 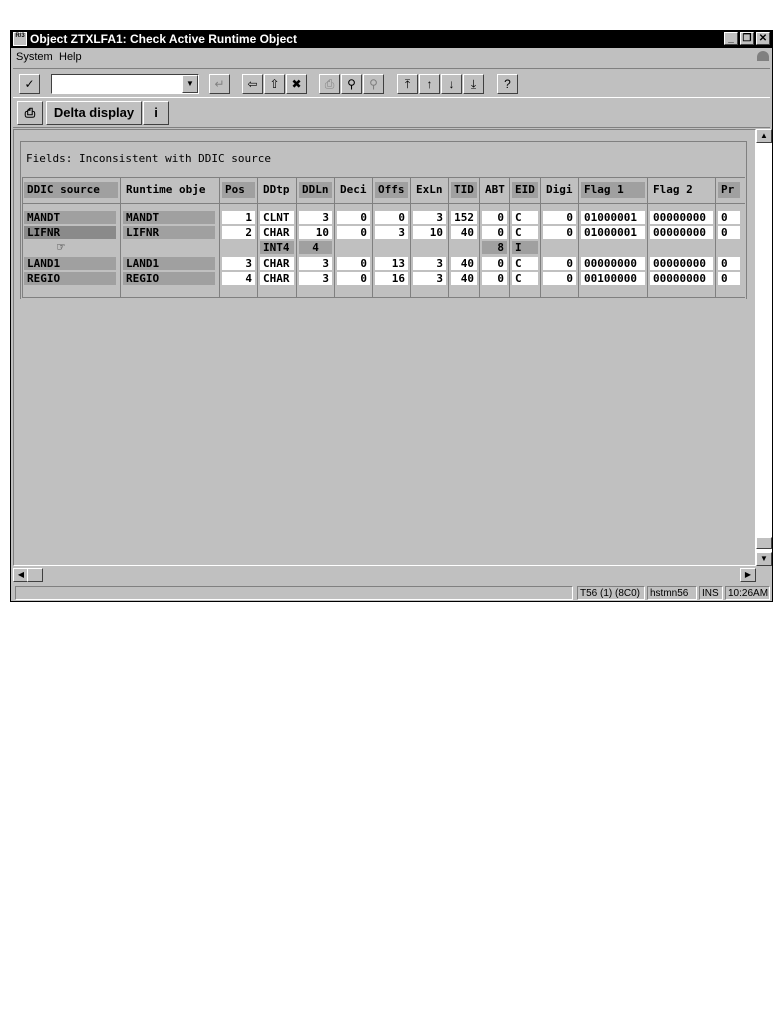 I want to click on command-field: ▼, so click(x=125, y=84).